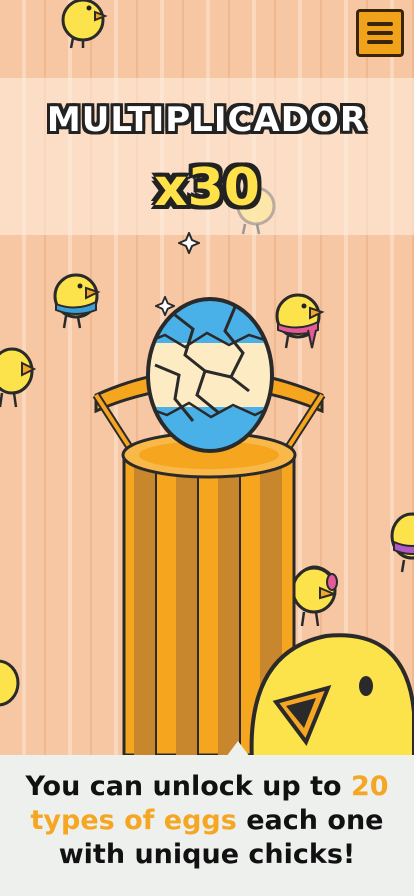 The image size is (414, 896). Describe the element at coordinates (188, 786) in the screenshot. I see `caption-text: You can unlock up to` at that location.